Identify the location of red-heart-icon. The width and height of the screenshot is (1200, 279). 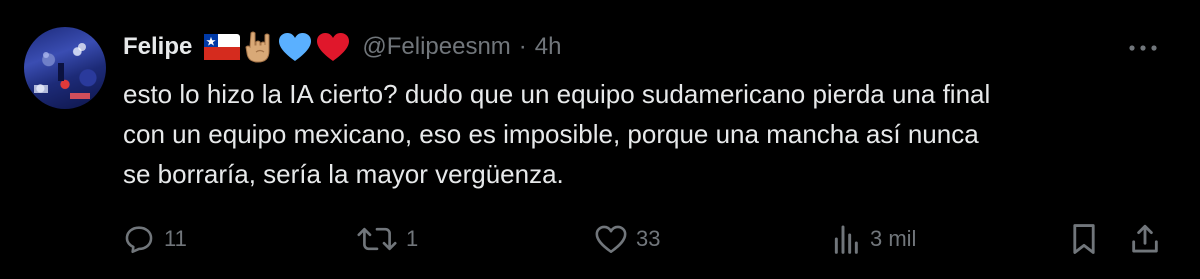
(333, 47).